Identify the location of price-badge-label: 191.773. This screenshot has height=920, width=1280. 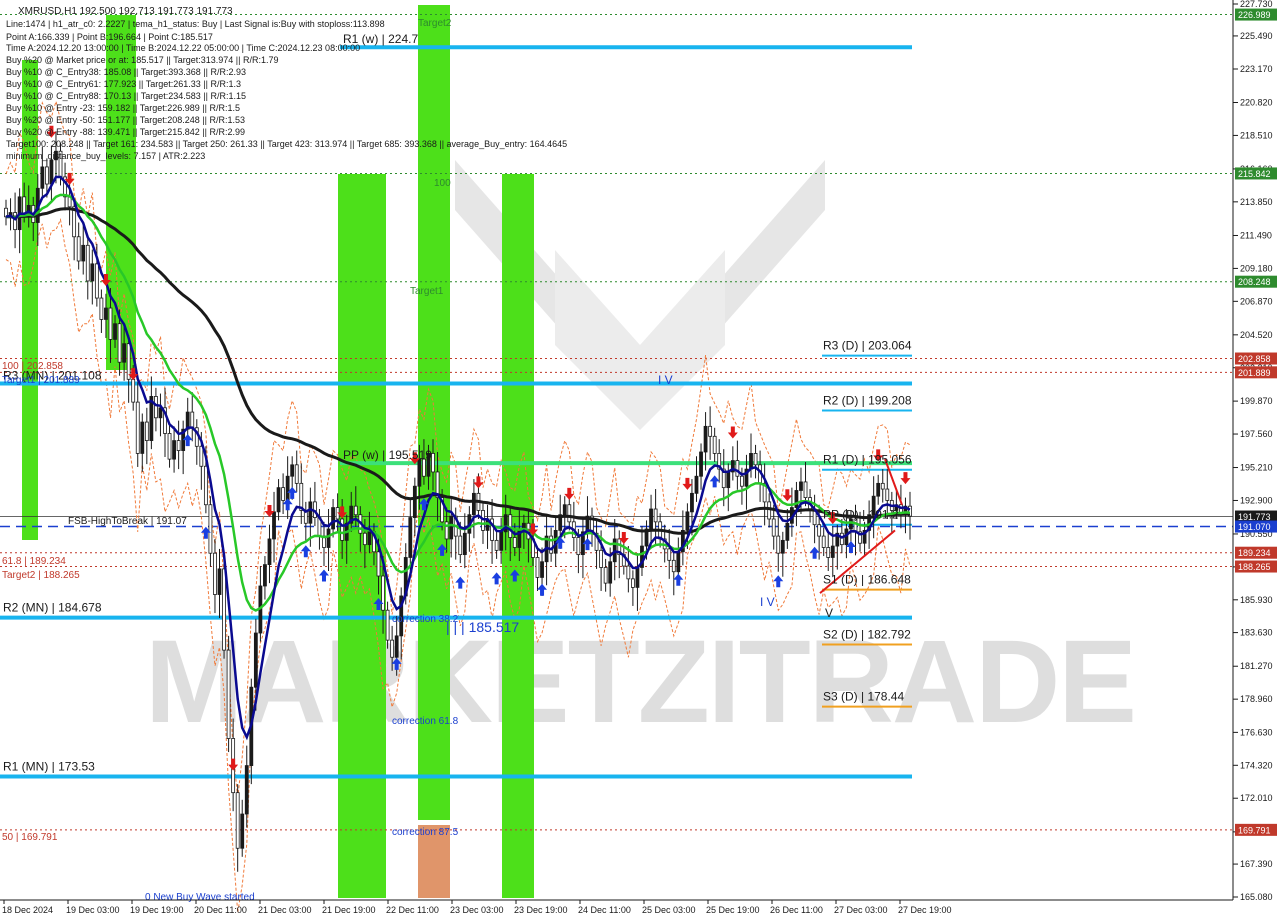
(1254, 517).